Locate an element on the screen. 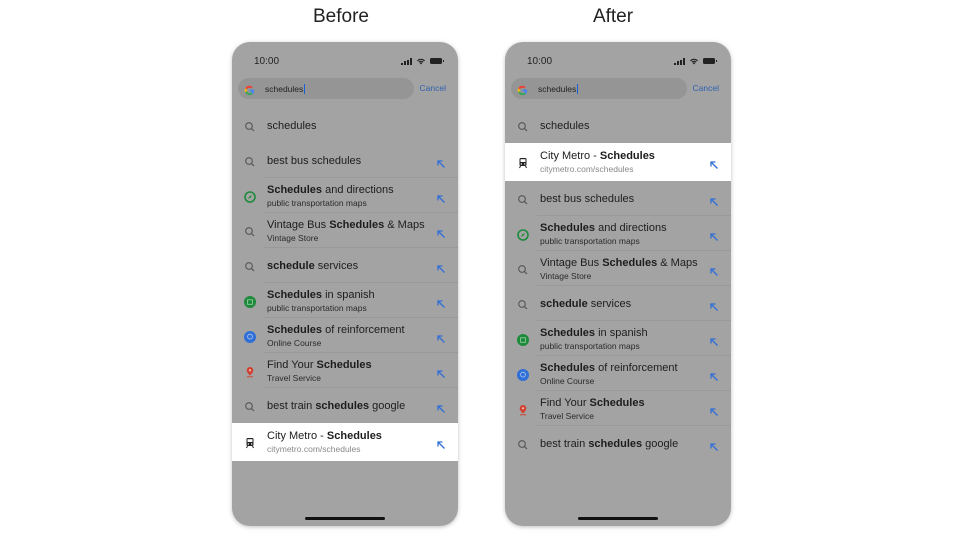  title-part: in spanish is located at coordinates (621, 332).